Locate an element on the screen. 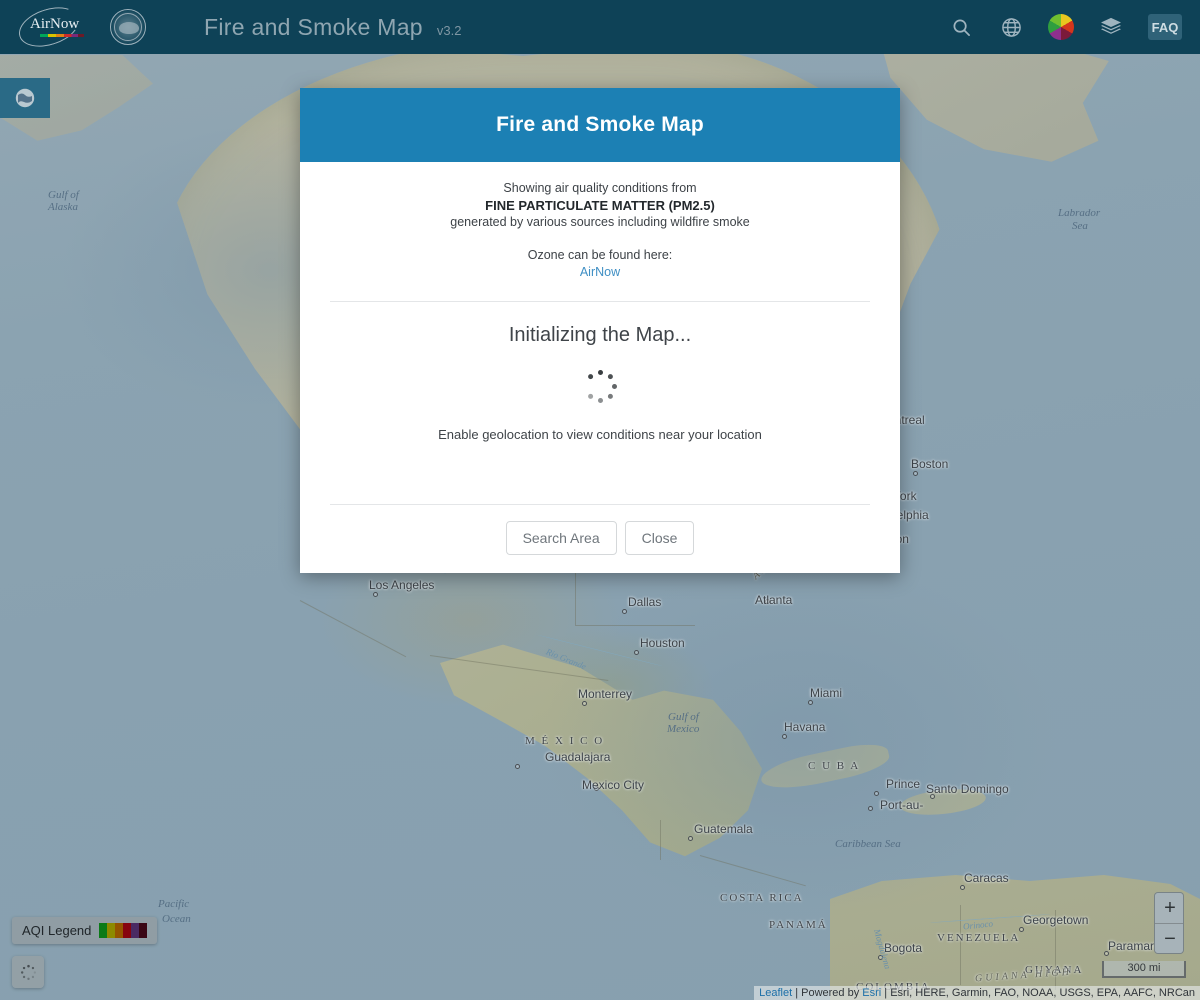  header-toolbar: FAQ is located at coordinates (1074, 27).